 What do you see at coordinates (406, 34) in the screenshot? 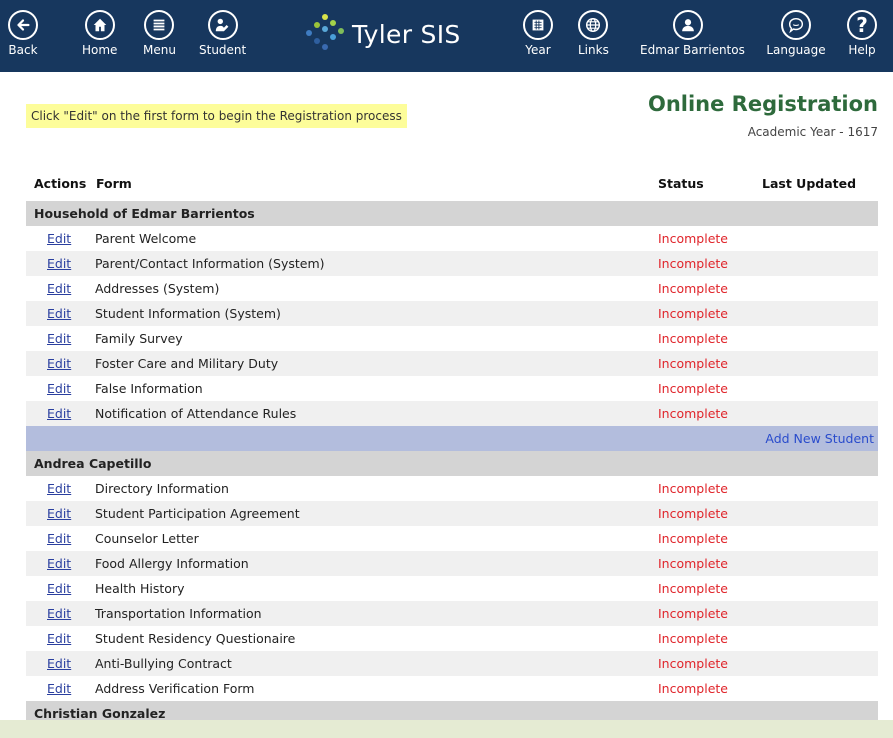
I see `logo-title: Tyler SIS` at bounding box center [406, 34].